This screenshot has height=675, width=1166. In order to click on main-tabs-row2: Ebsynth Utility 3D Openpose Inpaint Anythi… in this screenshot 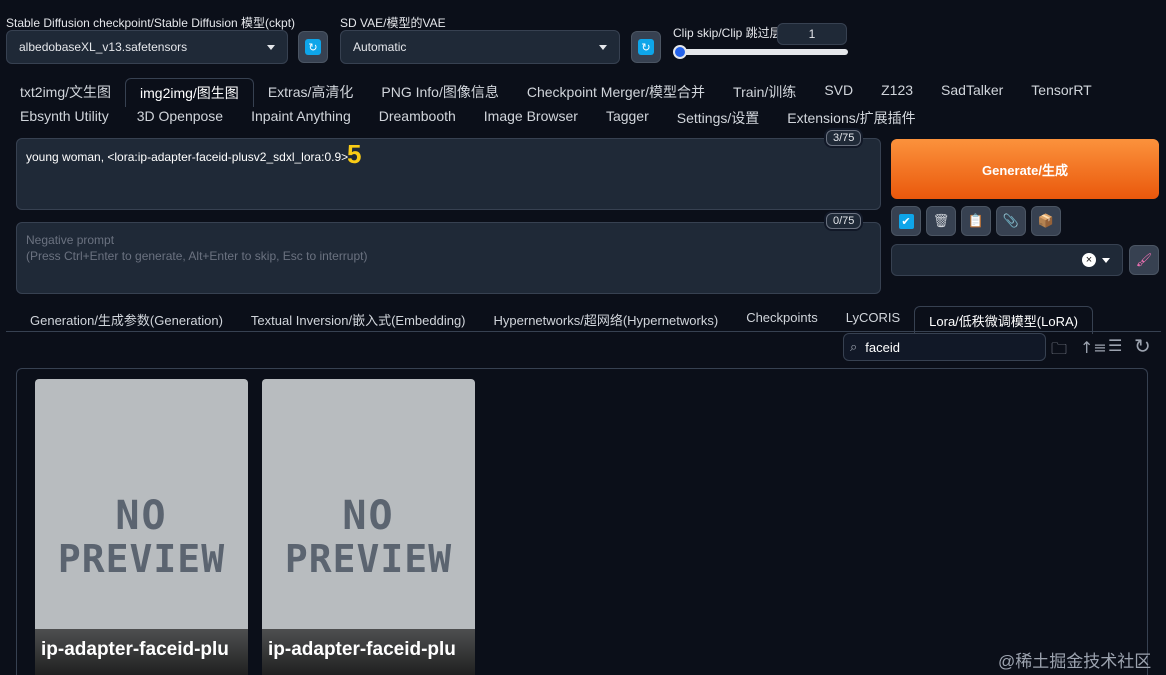, I will do `click(468, 118)`.